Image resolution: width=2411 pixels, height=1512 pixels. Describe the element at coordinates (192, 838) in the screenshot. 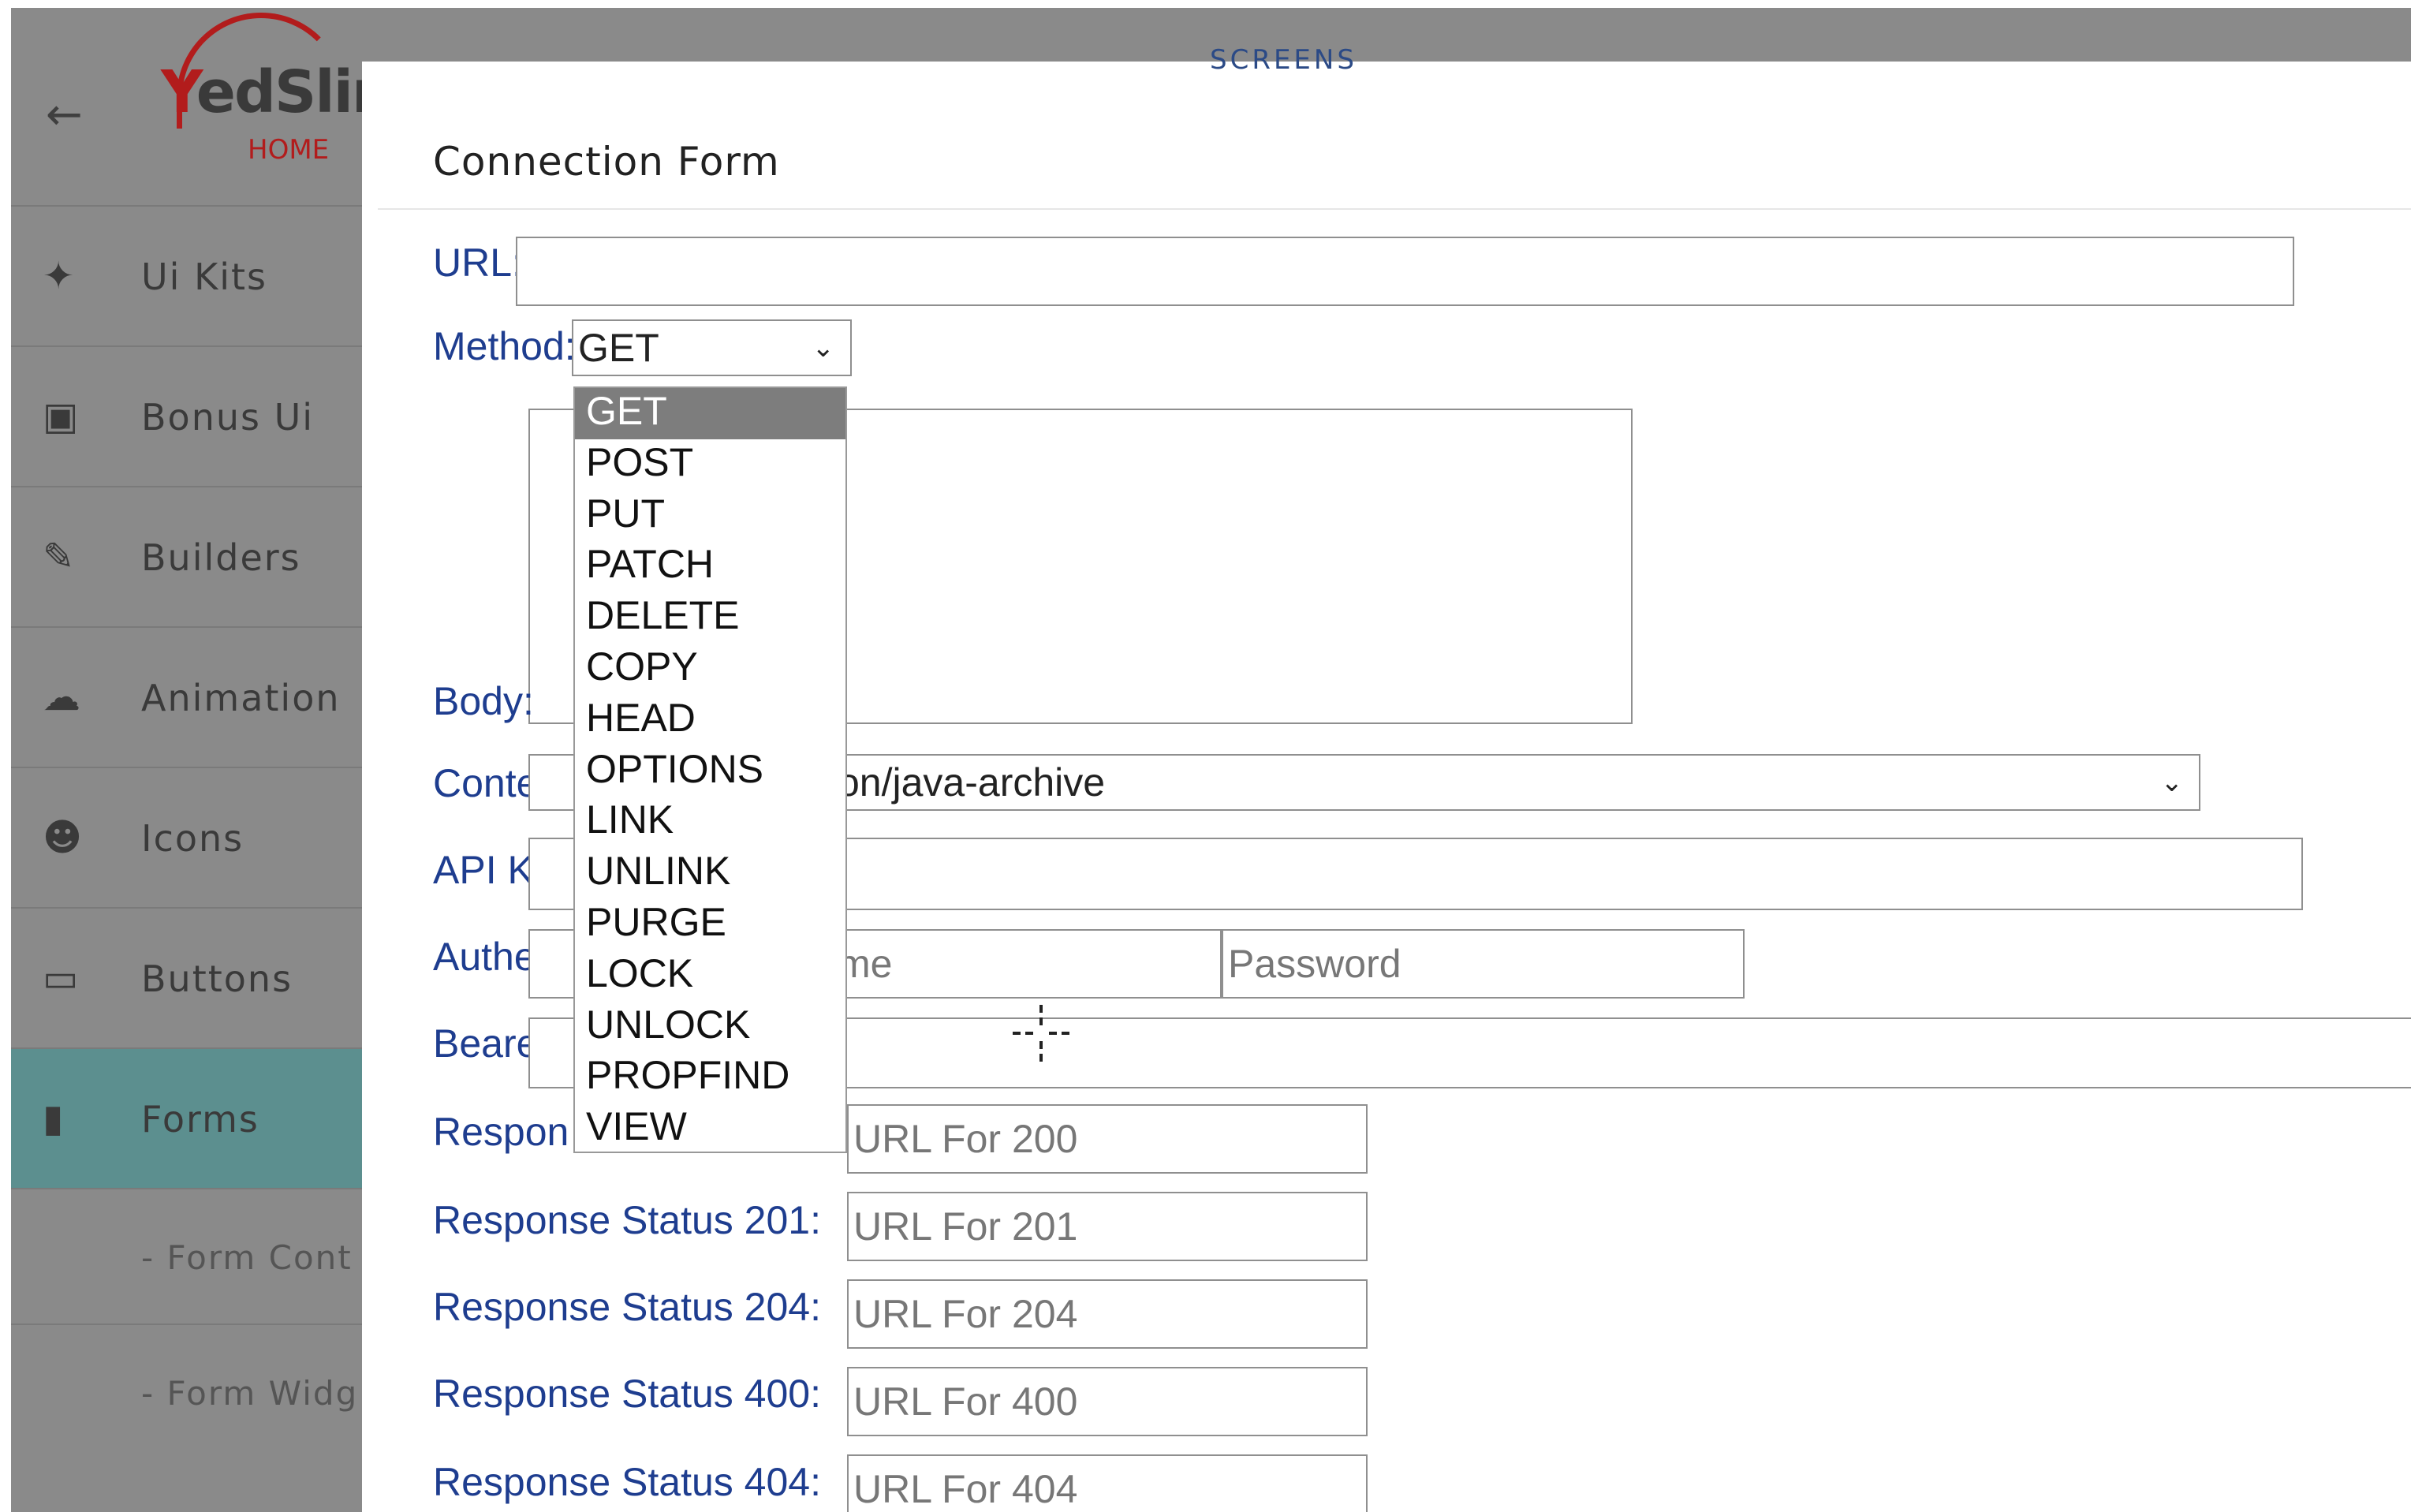

I see `sidebar-item-label: Icons` at that location.